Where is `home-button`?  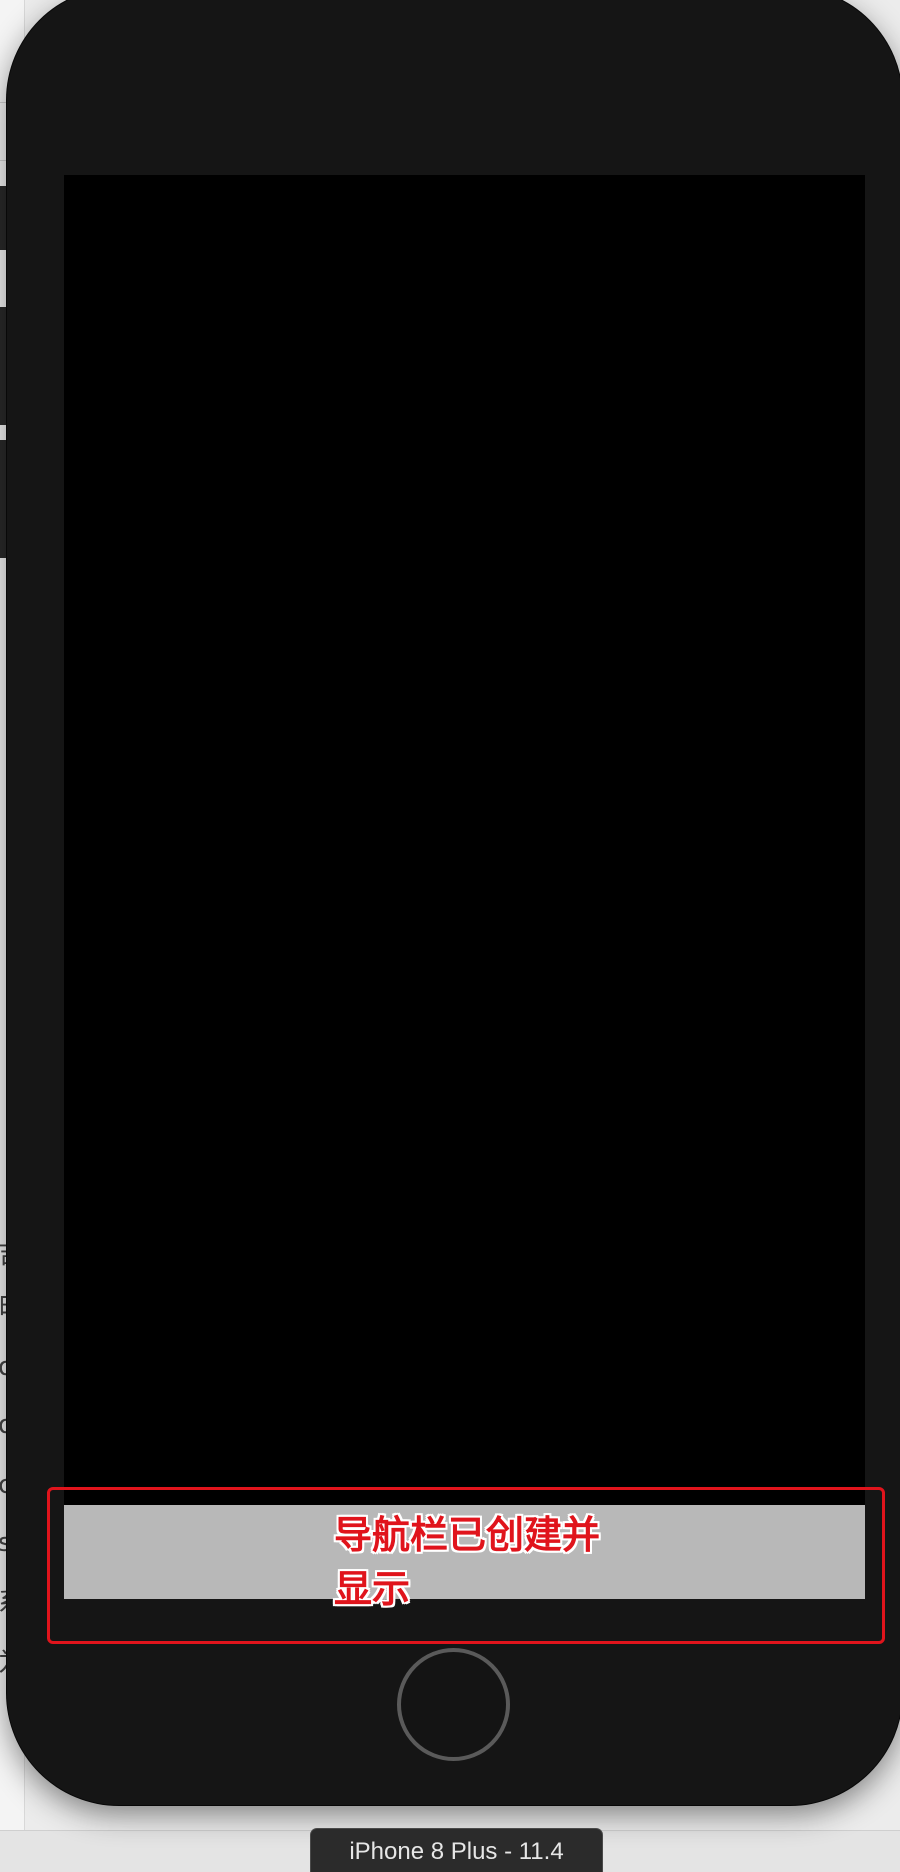 home-button is located at coordinates (453, 1704).